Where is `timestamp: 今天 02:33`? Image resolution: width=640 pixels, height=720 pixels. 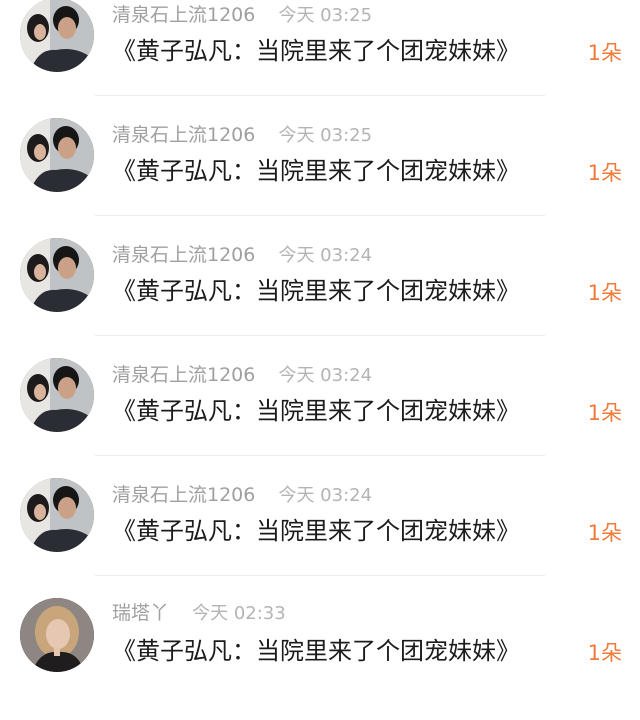
timestamp: 今天 02:33 is located at coordinates (239, 613).